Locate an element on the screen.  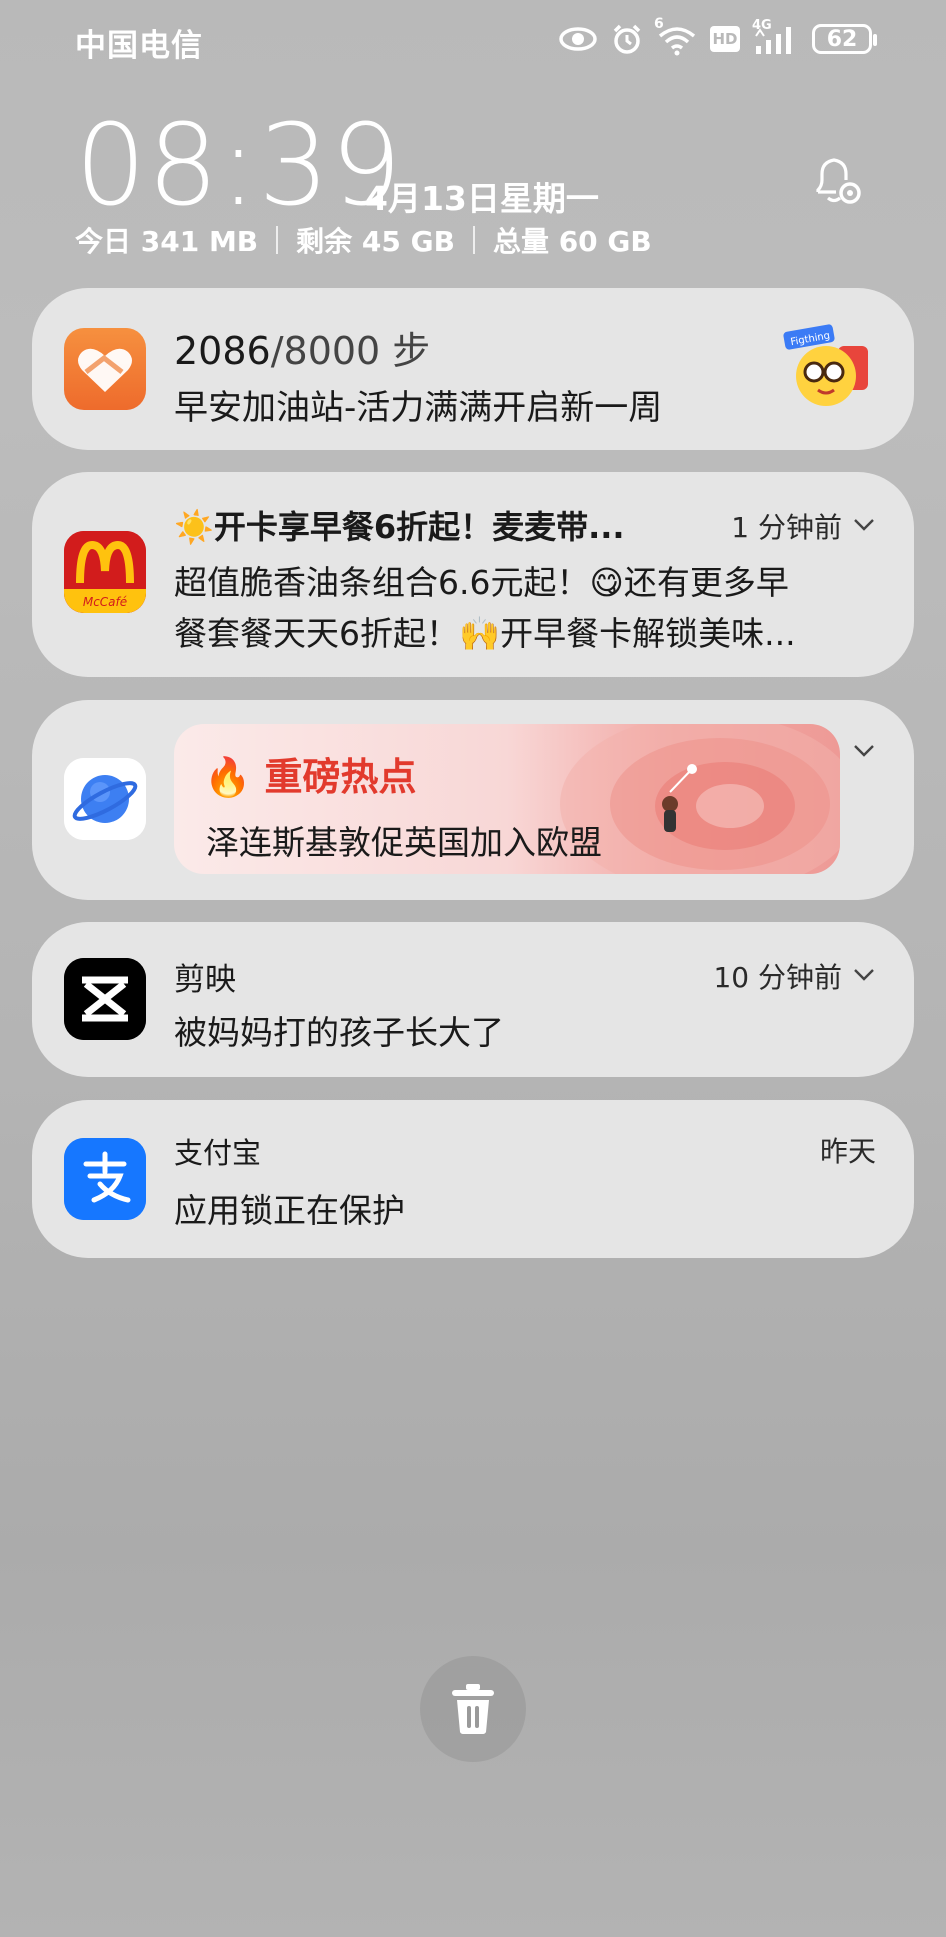
notification-body: 被妈妈打的孩子长大了 is located at coordinates (339, 1032).